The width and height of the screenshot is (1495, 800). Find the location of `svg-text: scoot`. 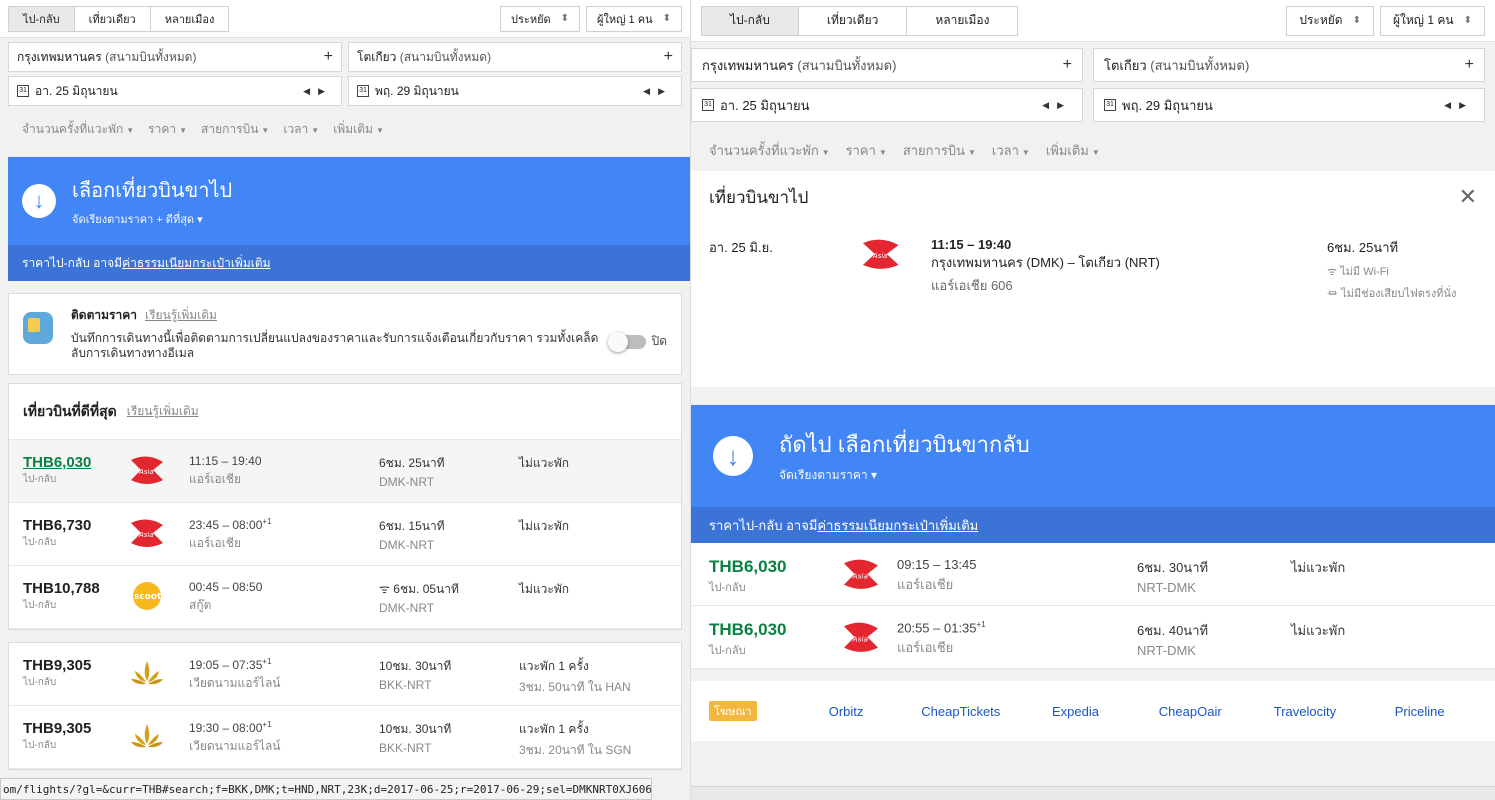

svg-text: scoot is located at coordinates (148, 597).